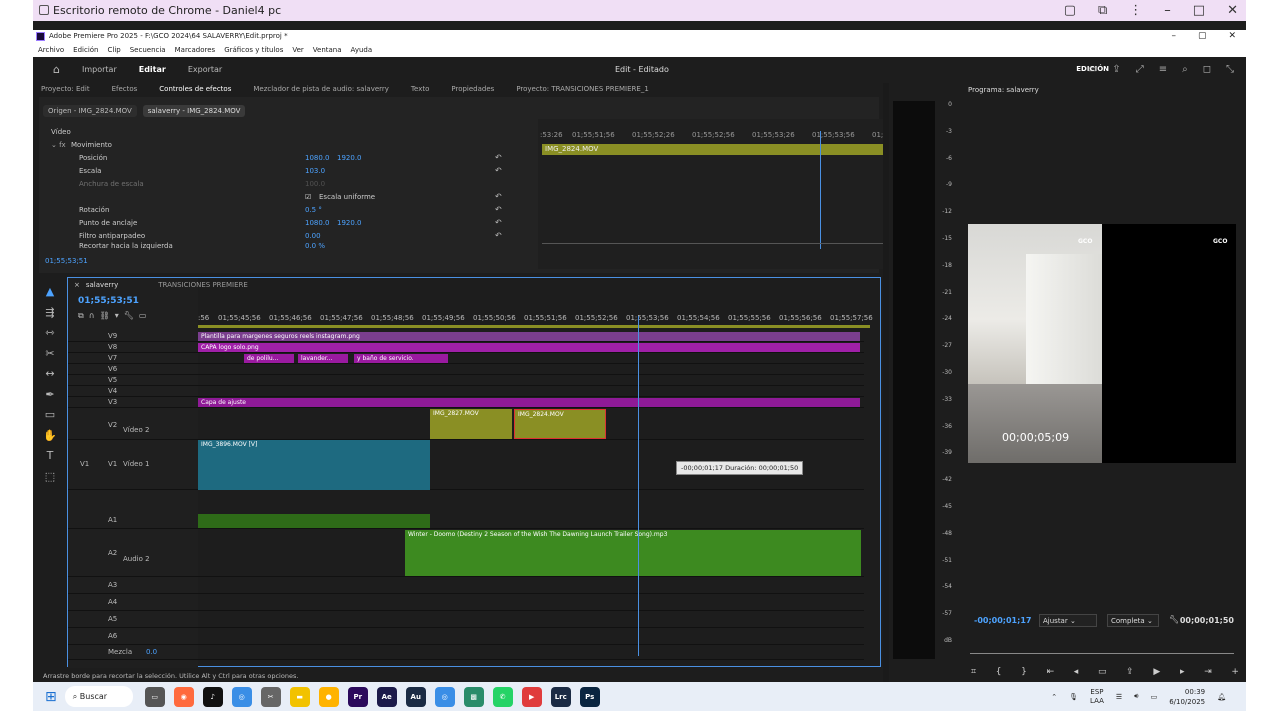  What do you see at coordinates (314, 521) in the screenshot?
I see `clip-audio-a1` at bounding box center [314, 521].